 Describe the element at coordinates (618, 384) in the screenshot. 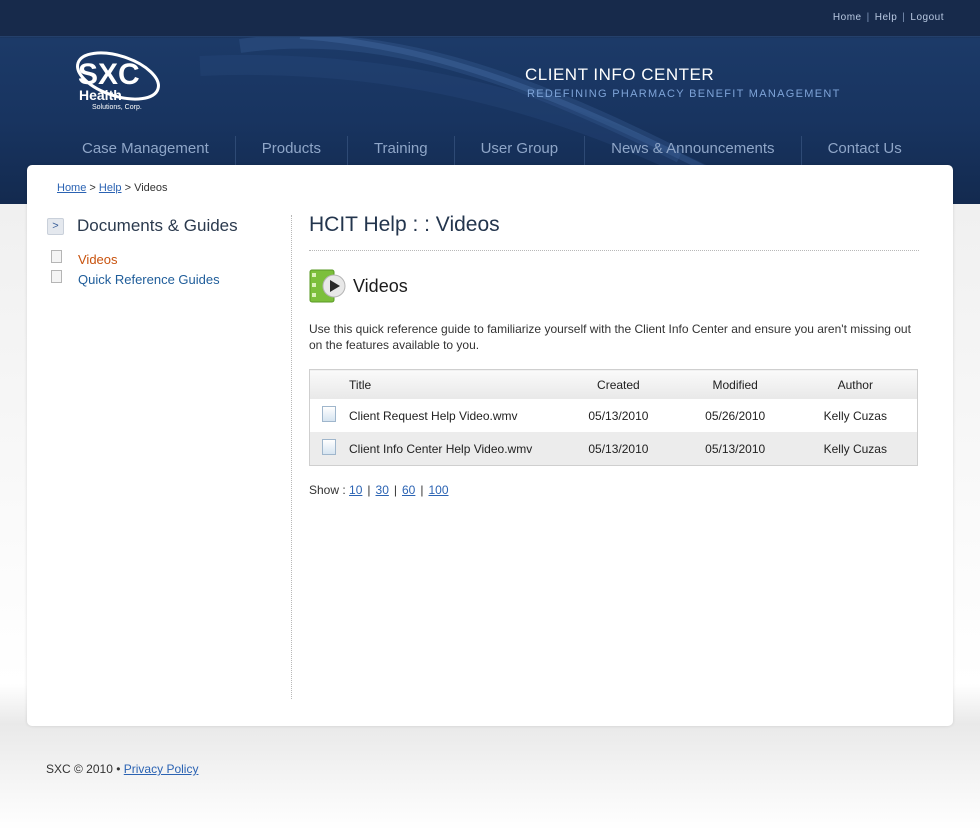

I see `column-header-created: Created` at that location.